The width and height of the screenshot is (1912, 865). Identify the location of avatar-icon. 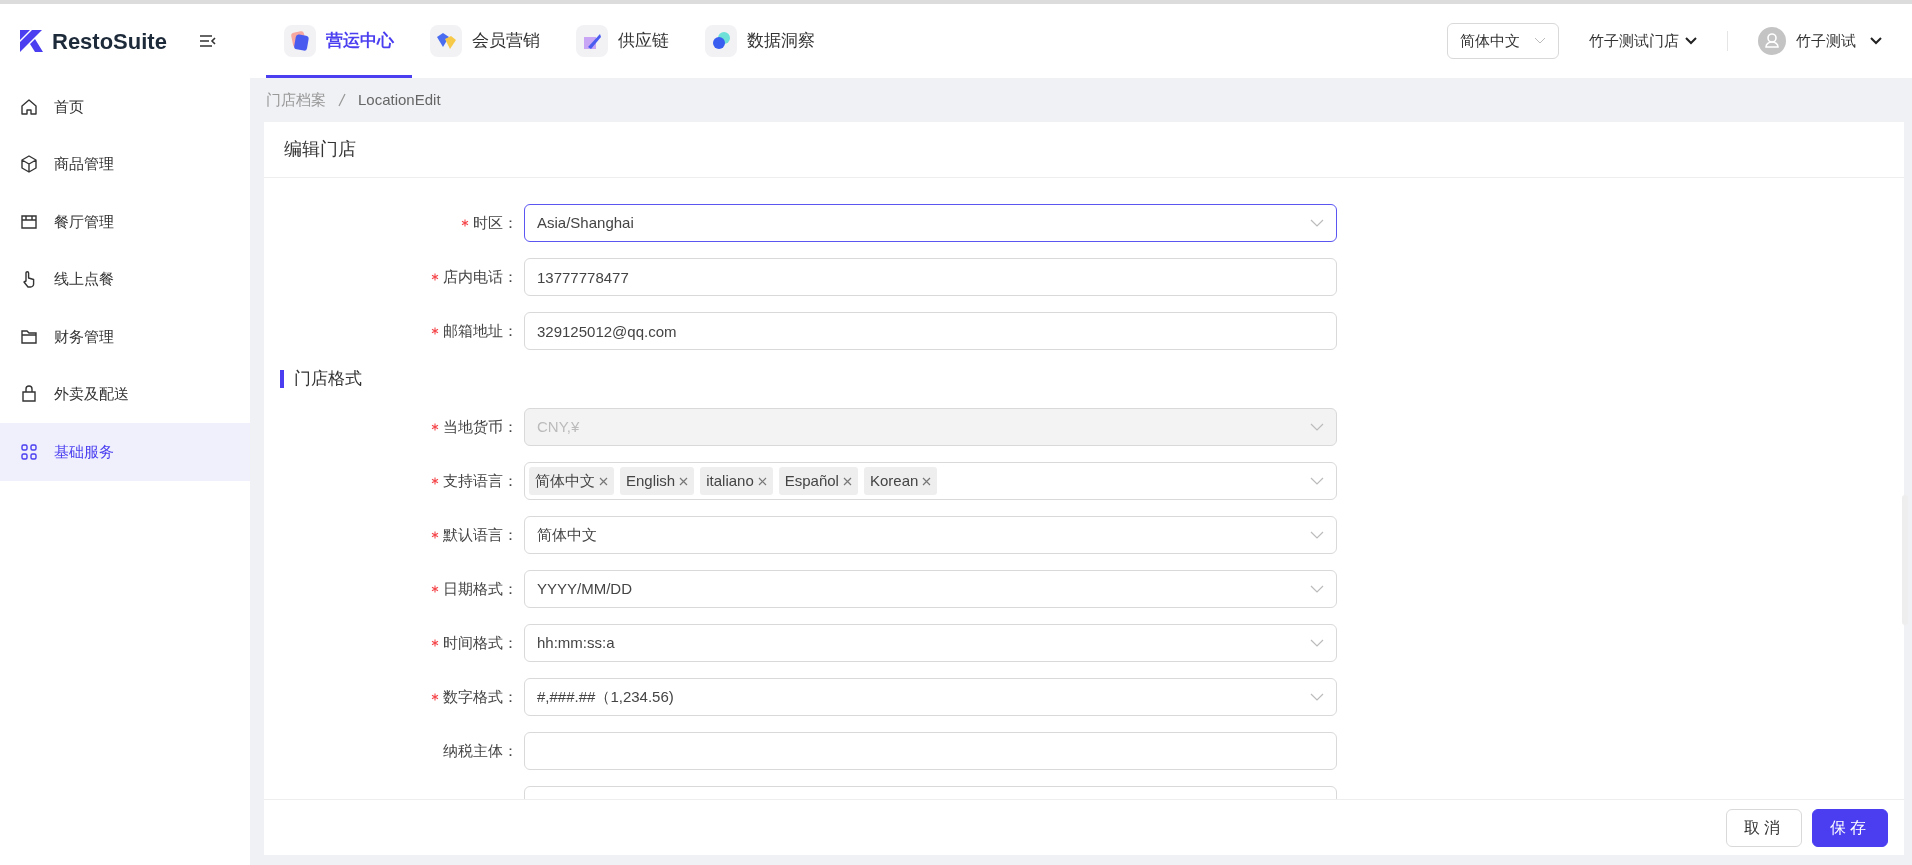
(1772, 41).